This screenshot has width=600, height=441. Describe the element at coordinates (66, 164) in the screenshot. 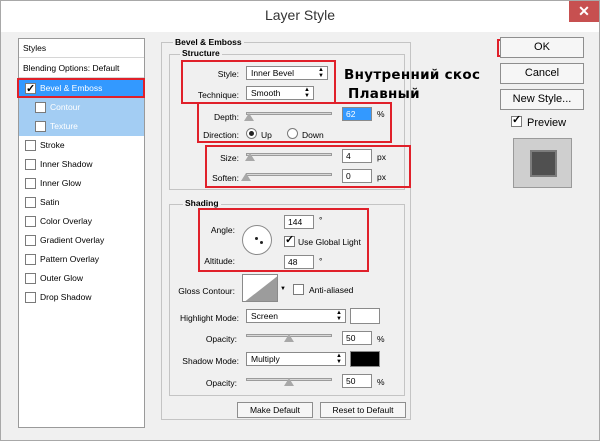

I see `style-item-label: Inner Shadow` at that location.